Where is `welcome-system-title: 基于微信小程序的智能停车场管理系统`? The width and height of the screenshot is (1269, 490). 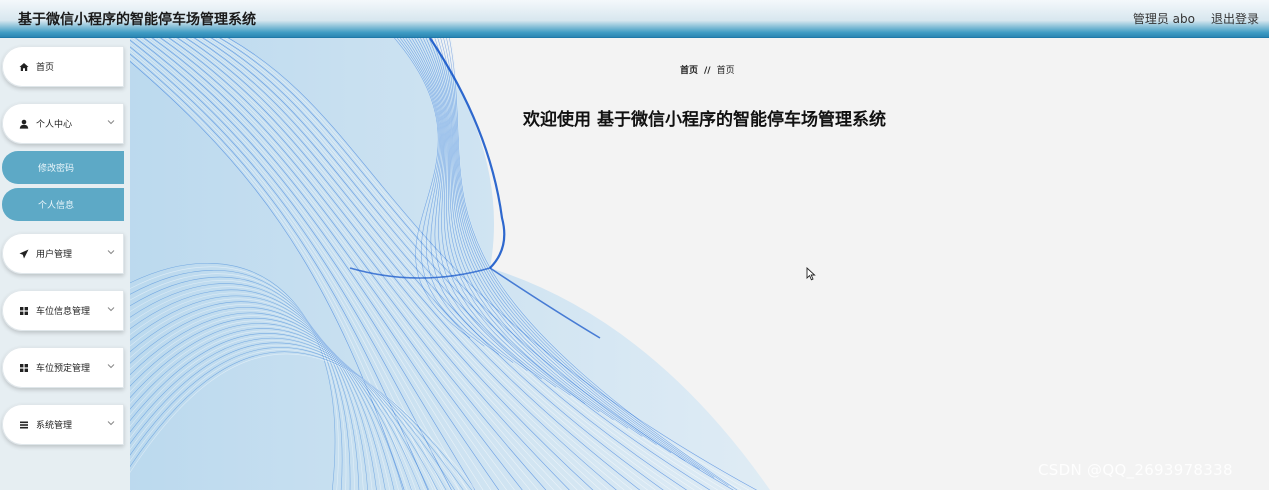 welcome-system-title: 基于微信小程序的智能停车场管理系统 is located at coordinates (741, 120).